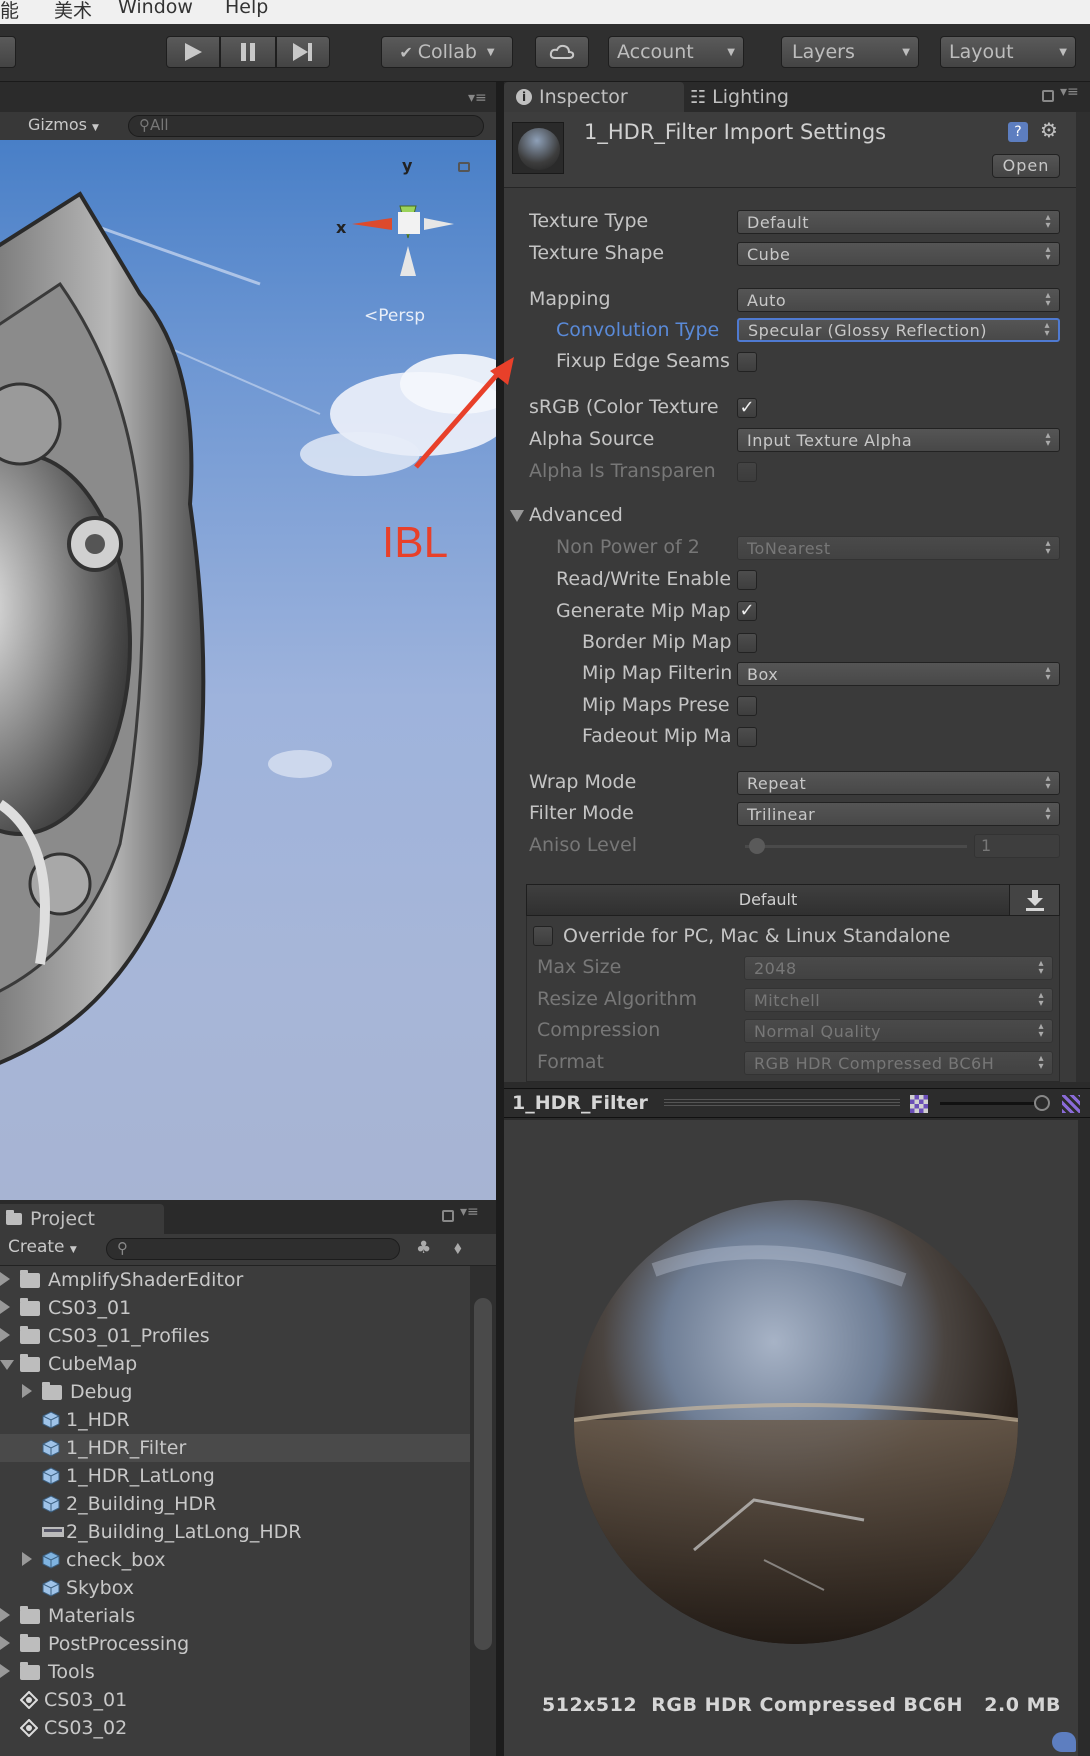 This screenshot has width=1090, height=1756. I want to click on mapping-dropdown: Auto ▴ ▾, so click(898, 300).